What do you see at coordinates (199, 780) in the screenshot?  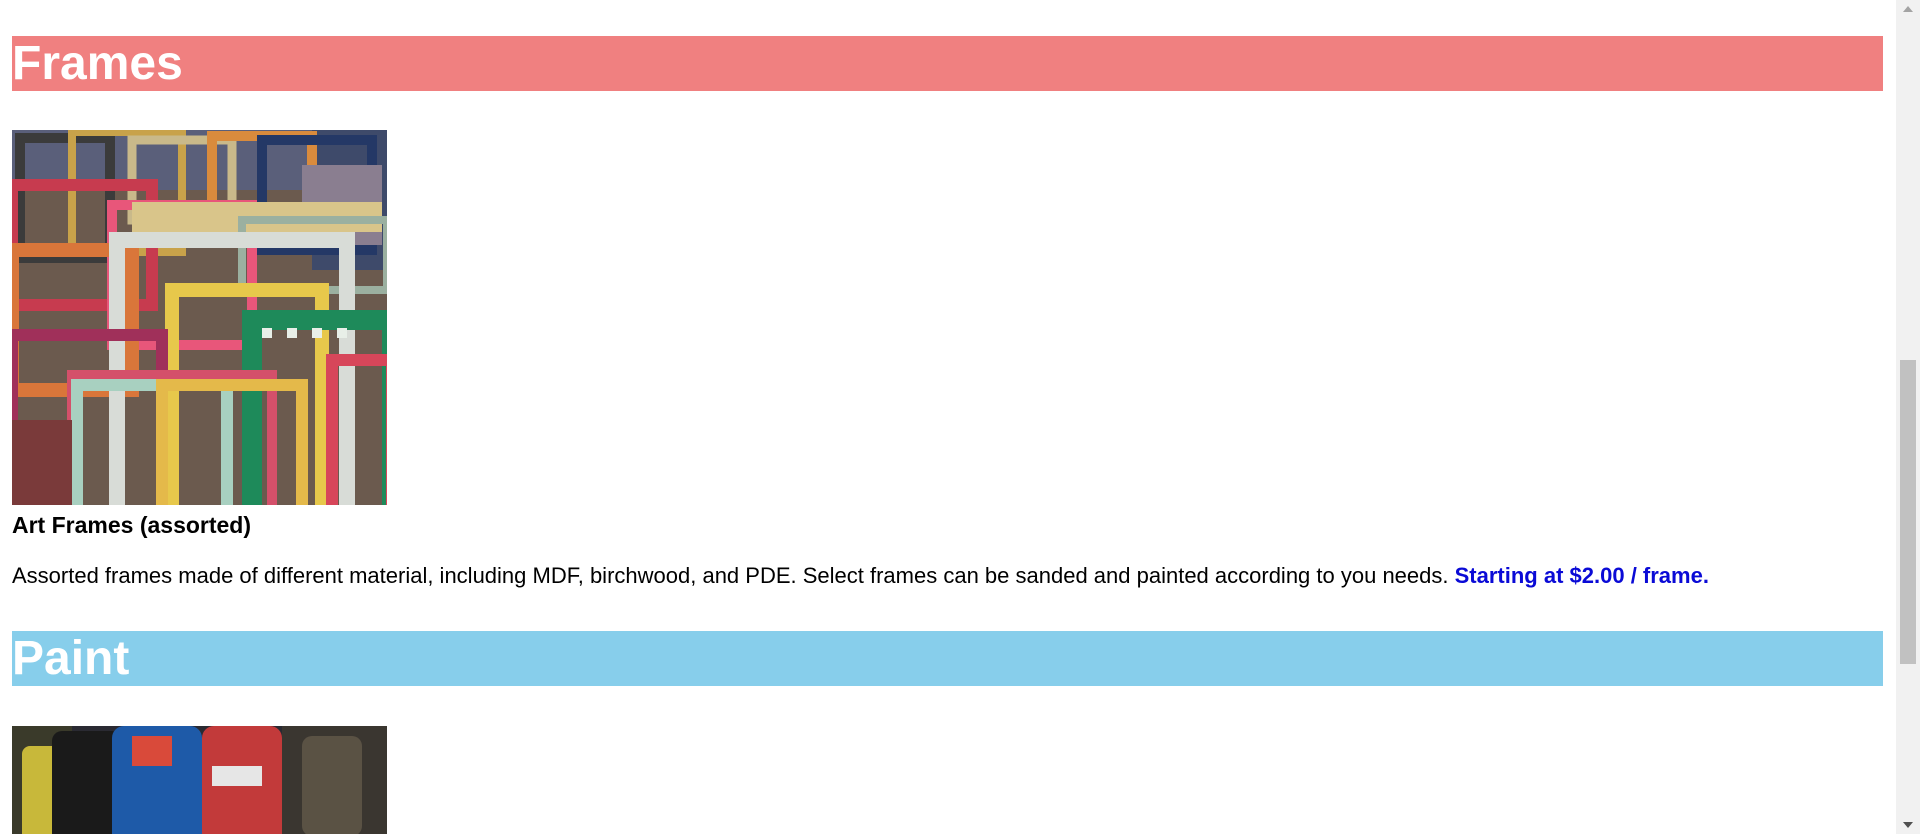 I see `paint-tubes-image` at bounding box center [199, 780].